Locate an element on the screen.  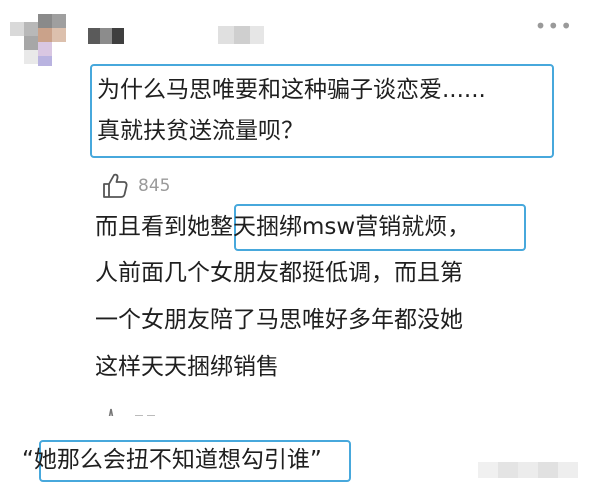
comment-line-2: 真就扶贫送流量呗？ is located at coordinates (200, 131).